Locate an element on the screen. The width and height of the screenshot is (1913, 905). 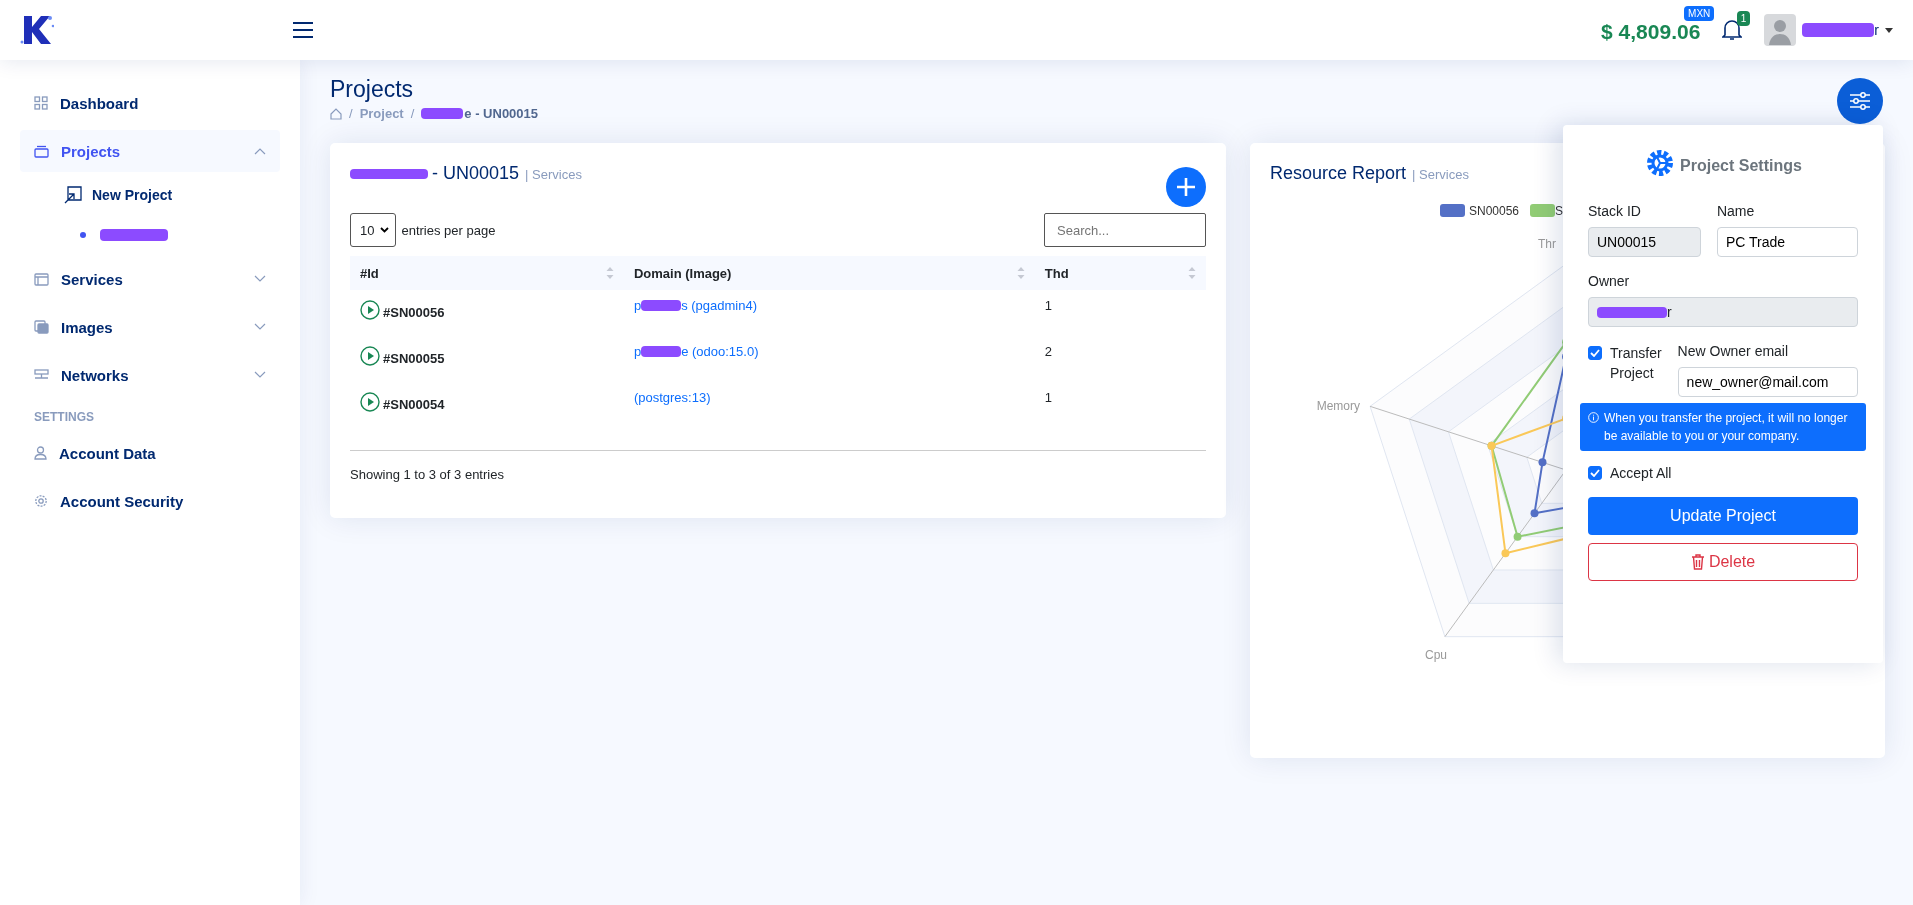
settings-button is located at coordinates (1860, 101).